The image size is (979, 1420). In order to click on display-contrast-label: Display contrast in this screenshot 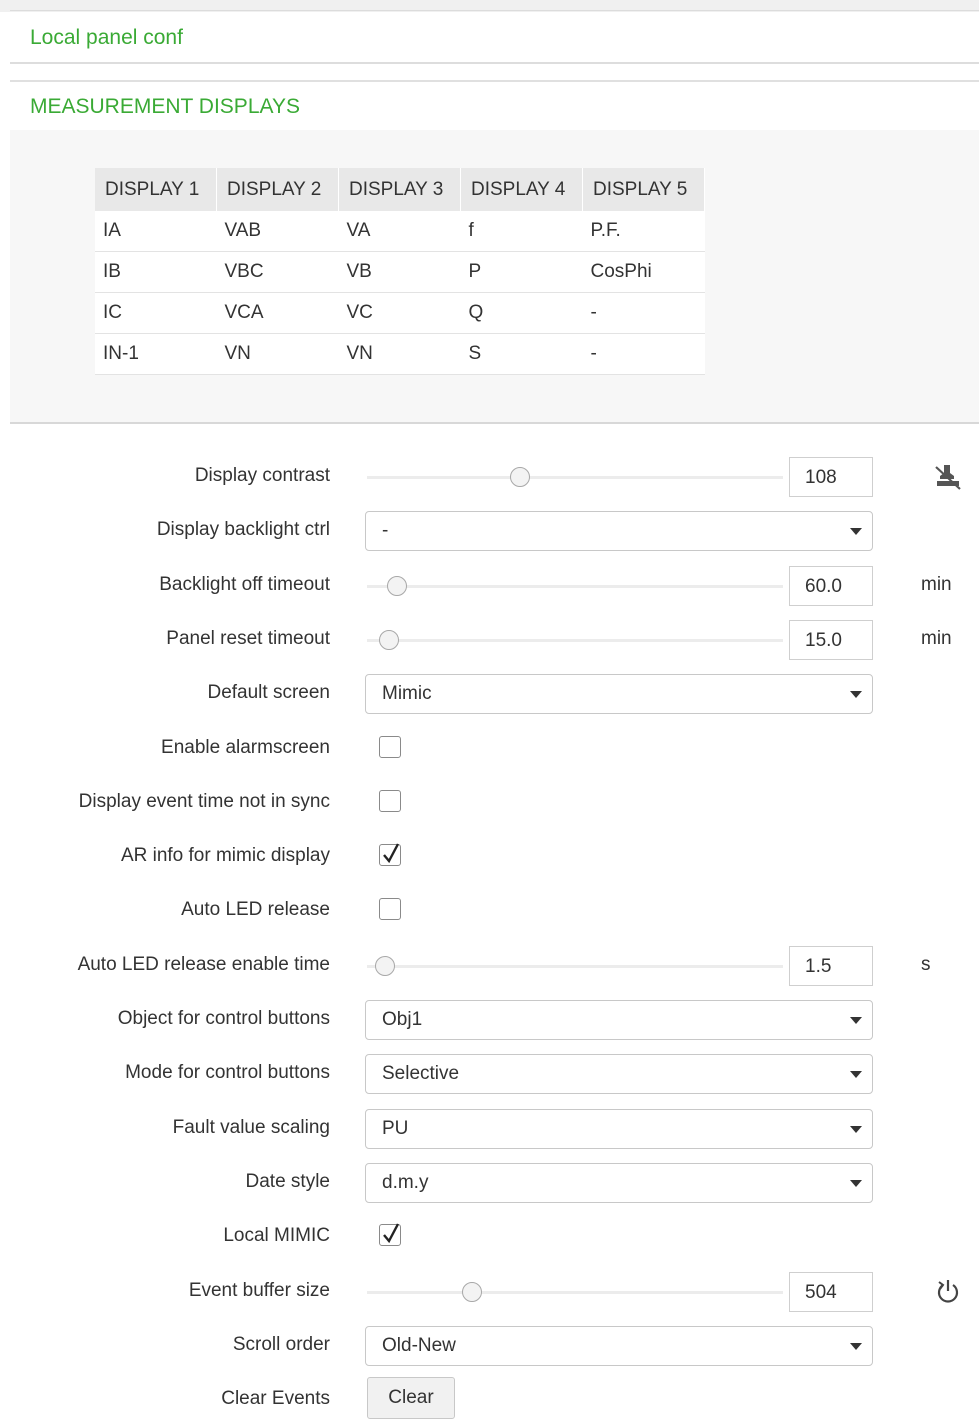, I will do `click(262, 475)`.